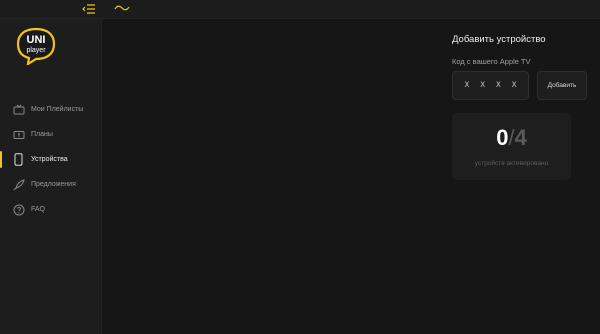 The width and height of the screenshot is (600, 334). I want to click on device-code-input: X X X X, so click(490, 85).